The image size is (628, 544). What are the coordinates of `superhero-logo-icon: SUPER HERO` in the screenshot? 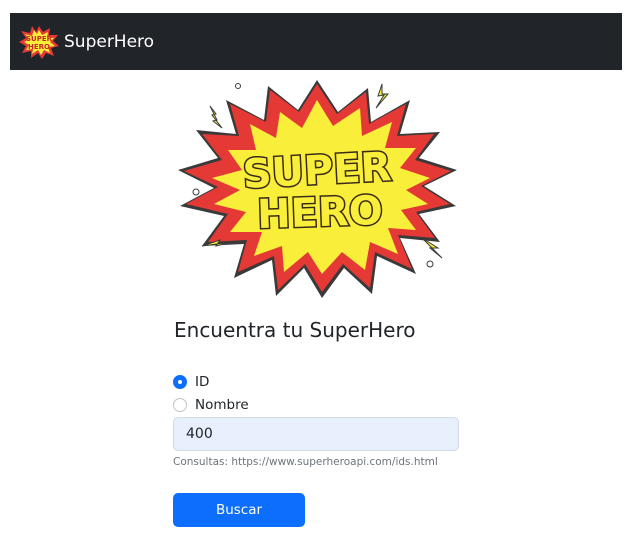 It's located at (39, 42).